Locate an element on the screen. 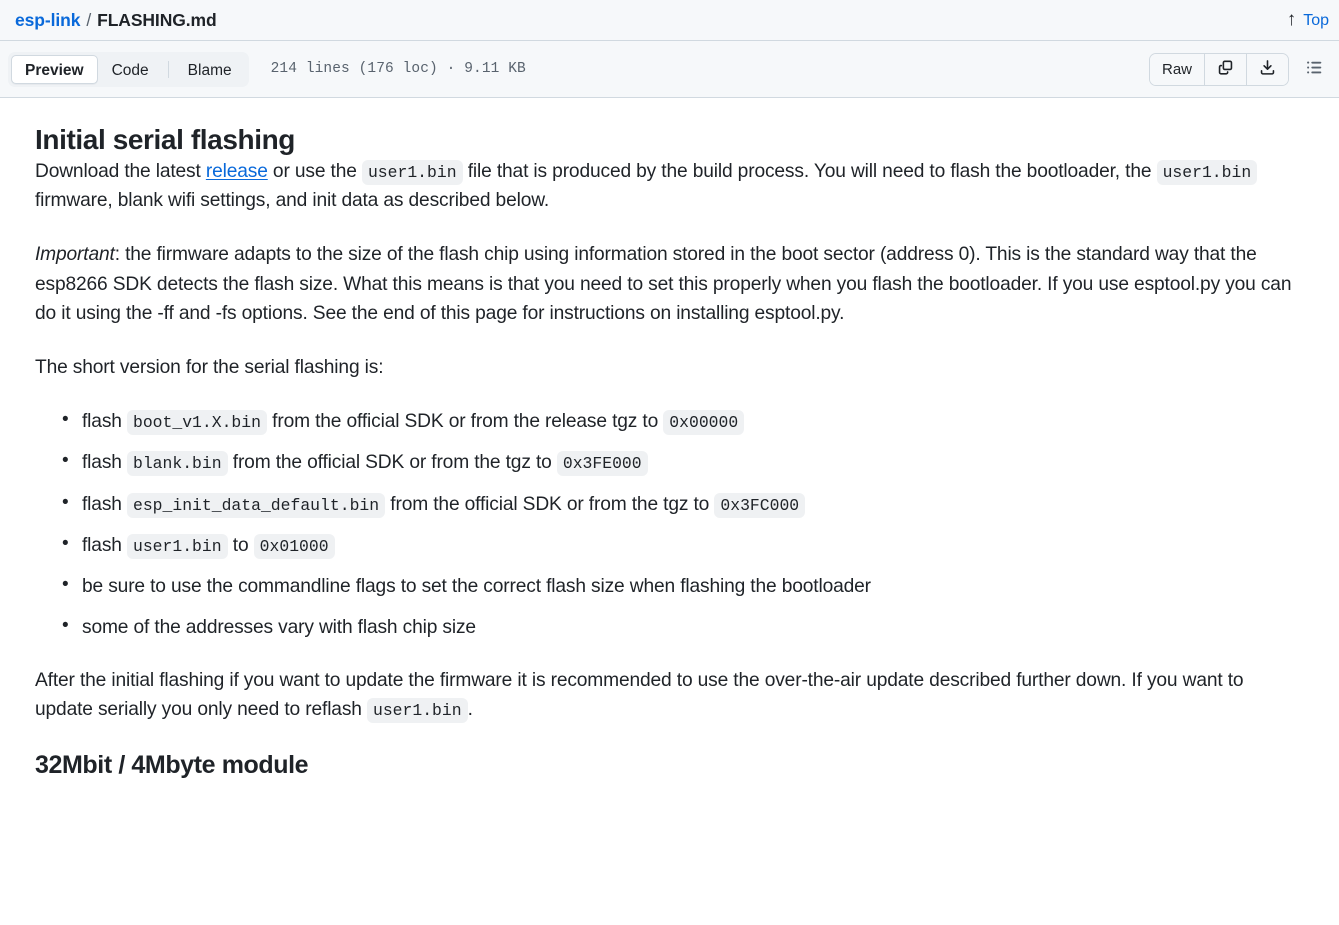  text-fragment: . is located at coordinates (470, 710).